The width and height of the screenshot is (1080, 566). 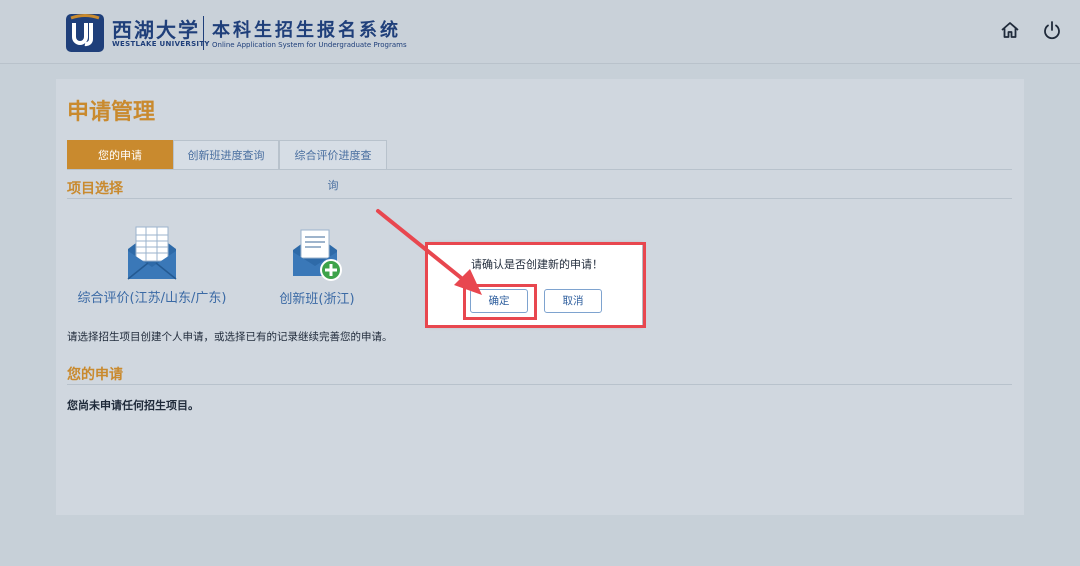 What do you see at coordinates (333, 166) in the screenshot?
I see `tab-comprehensive-progress: 综合评价进度查询` at bounding box center [333, 166].